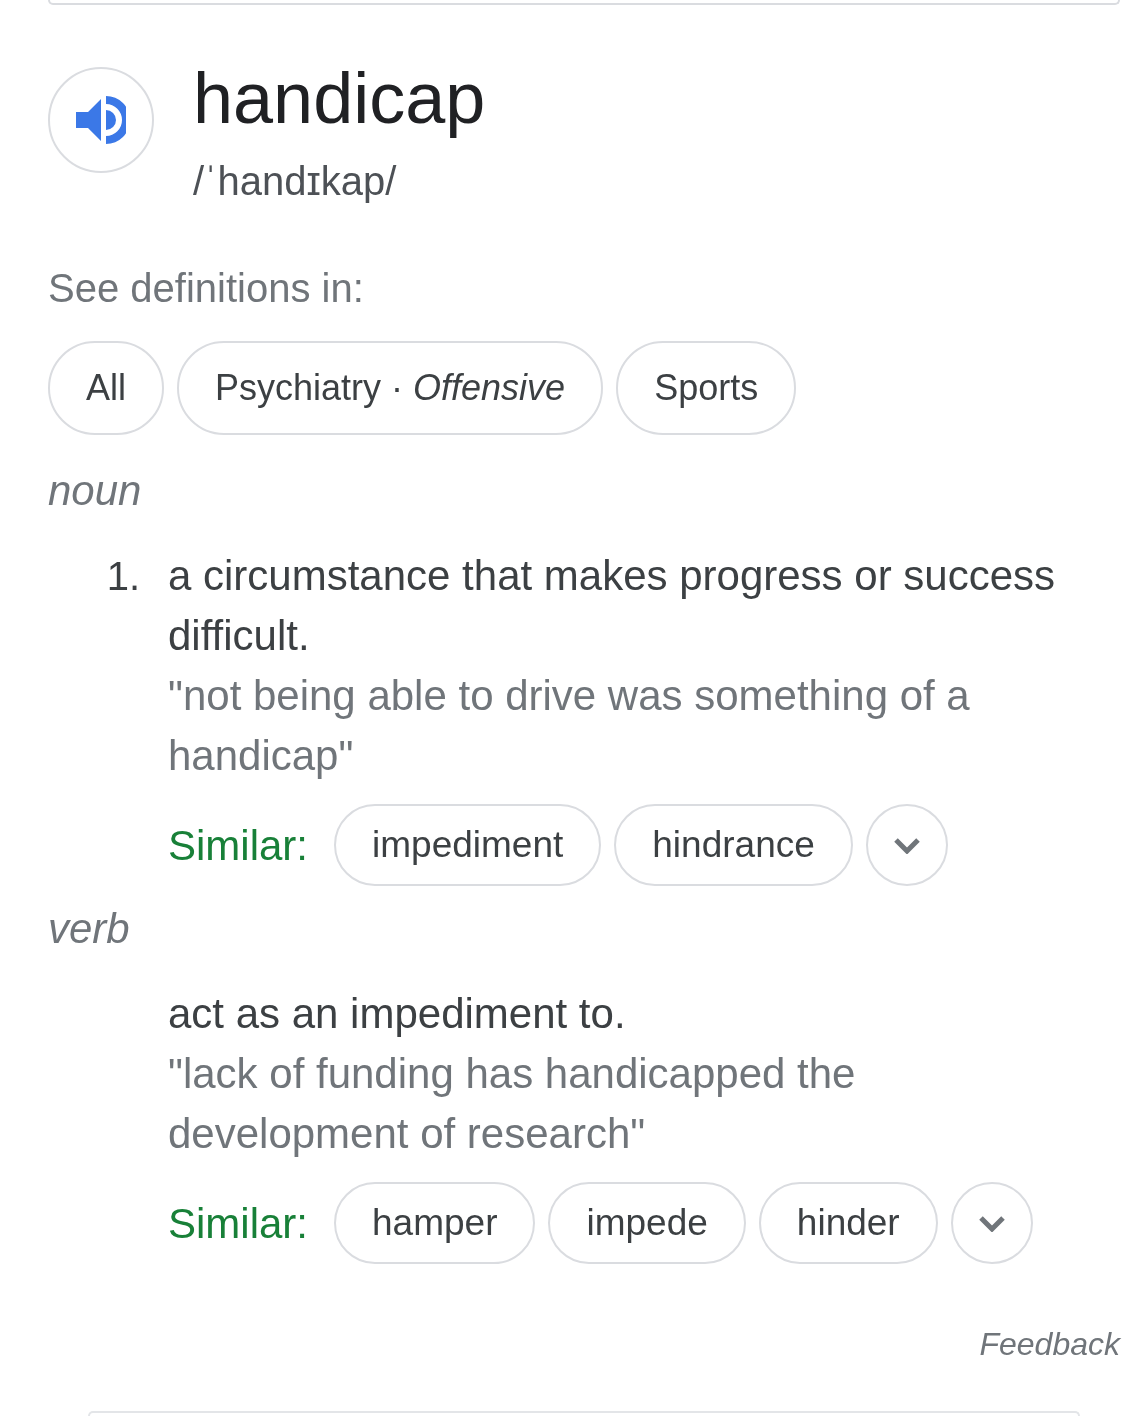  Describe the element at coordinates (206, 288) in the screenshot. I see `section-label: See definitions in:` at that location.